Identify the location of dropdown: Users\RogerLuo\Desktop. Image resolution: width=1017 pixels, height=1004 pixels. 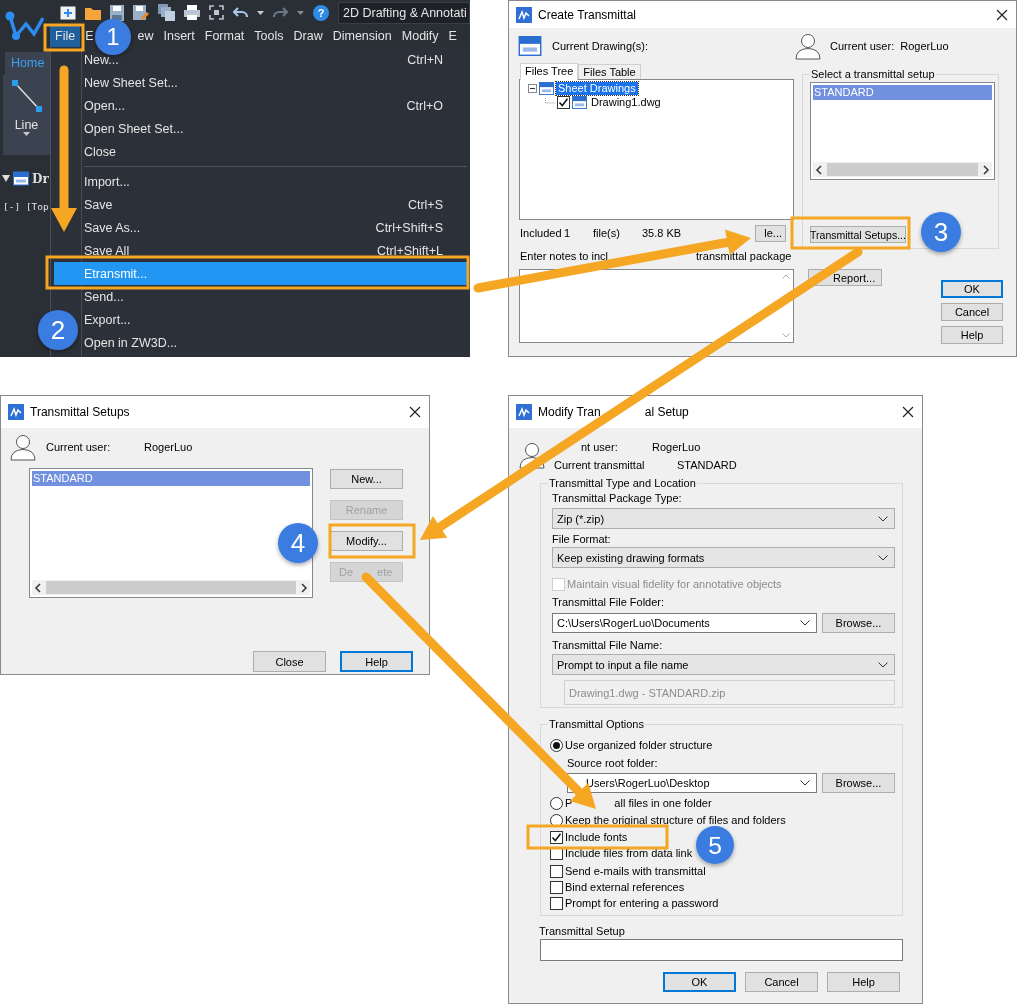
(692, 783).